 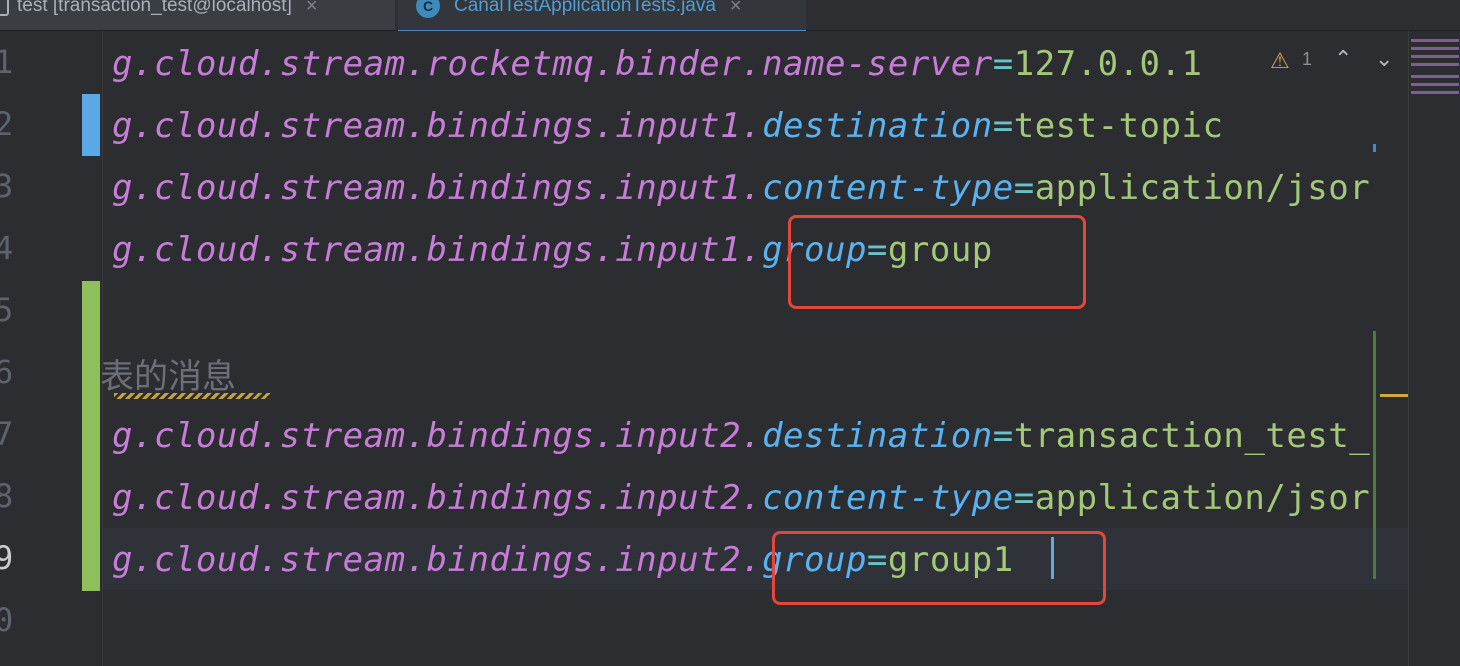 What do you see at coordinates (585, 8) in the screenshot?
I see `tab-label: CanalTestApplicationTests.java` at bounding box center [585, 8].